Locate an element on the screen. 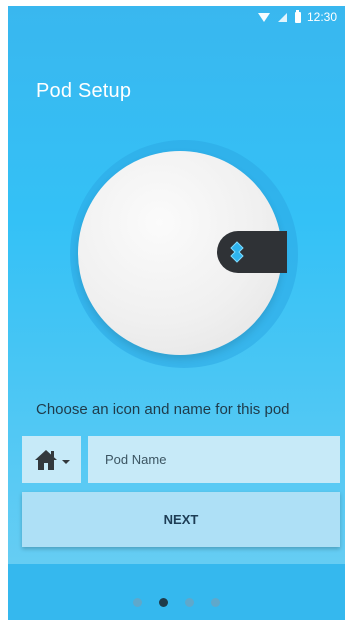 This screenshot has height=626, width=353. instruction-text: Choose an icon and name for this pod is located at coordinates (163, 409).